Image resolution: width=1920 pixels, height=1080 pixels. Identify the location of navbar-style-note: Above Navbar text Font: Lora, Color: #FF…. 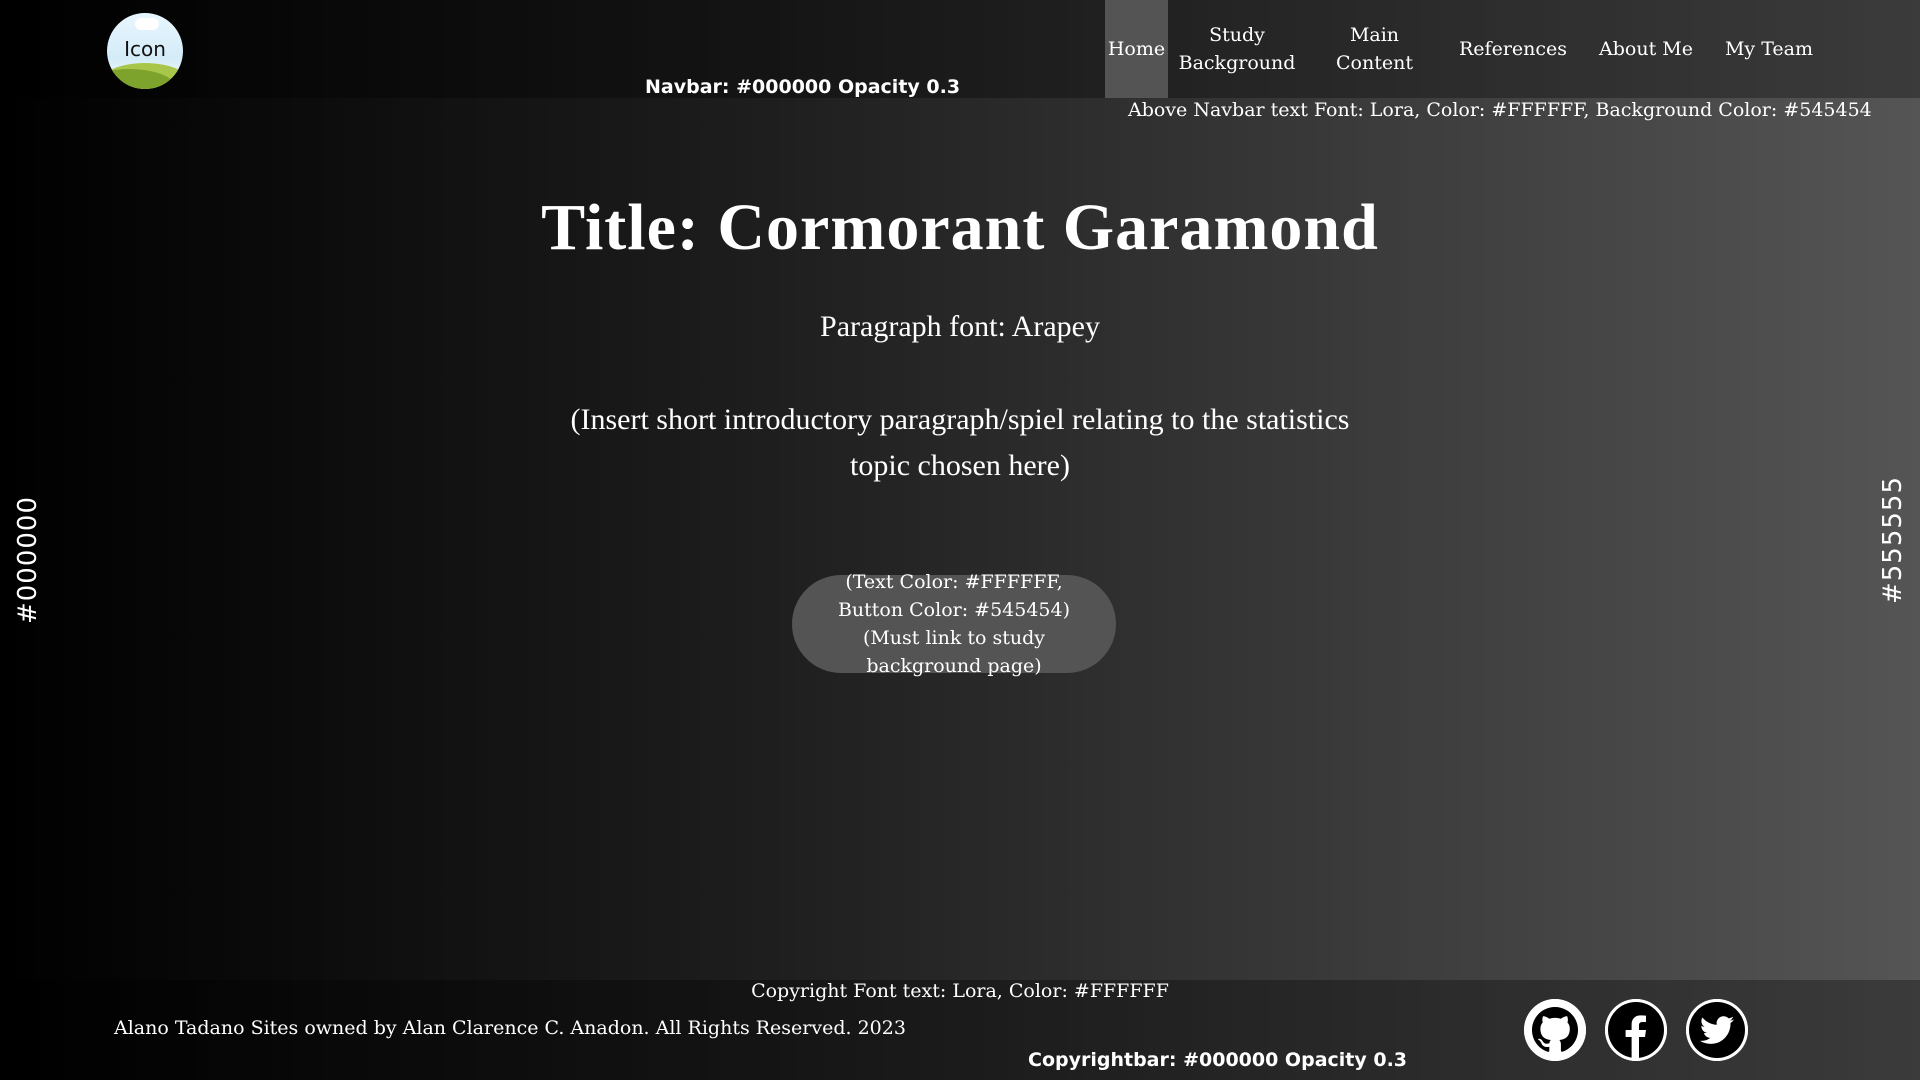
(1500, 110).